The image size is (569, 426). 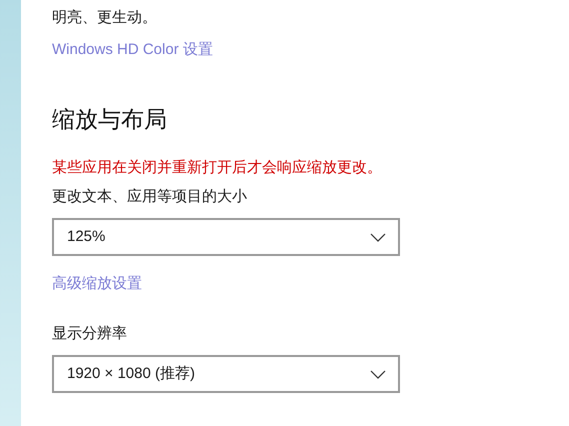 I want to click on resolution-dropdown: 1920 × 1080 (推荐), so click(x=226, y=374).